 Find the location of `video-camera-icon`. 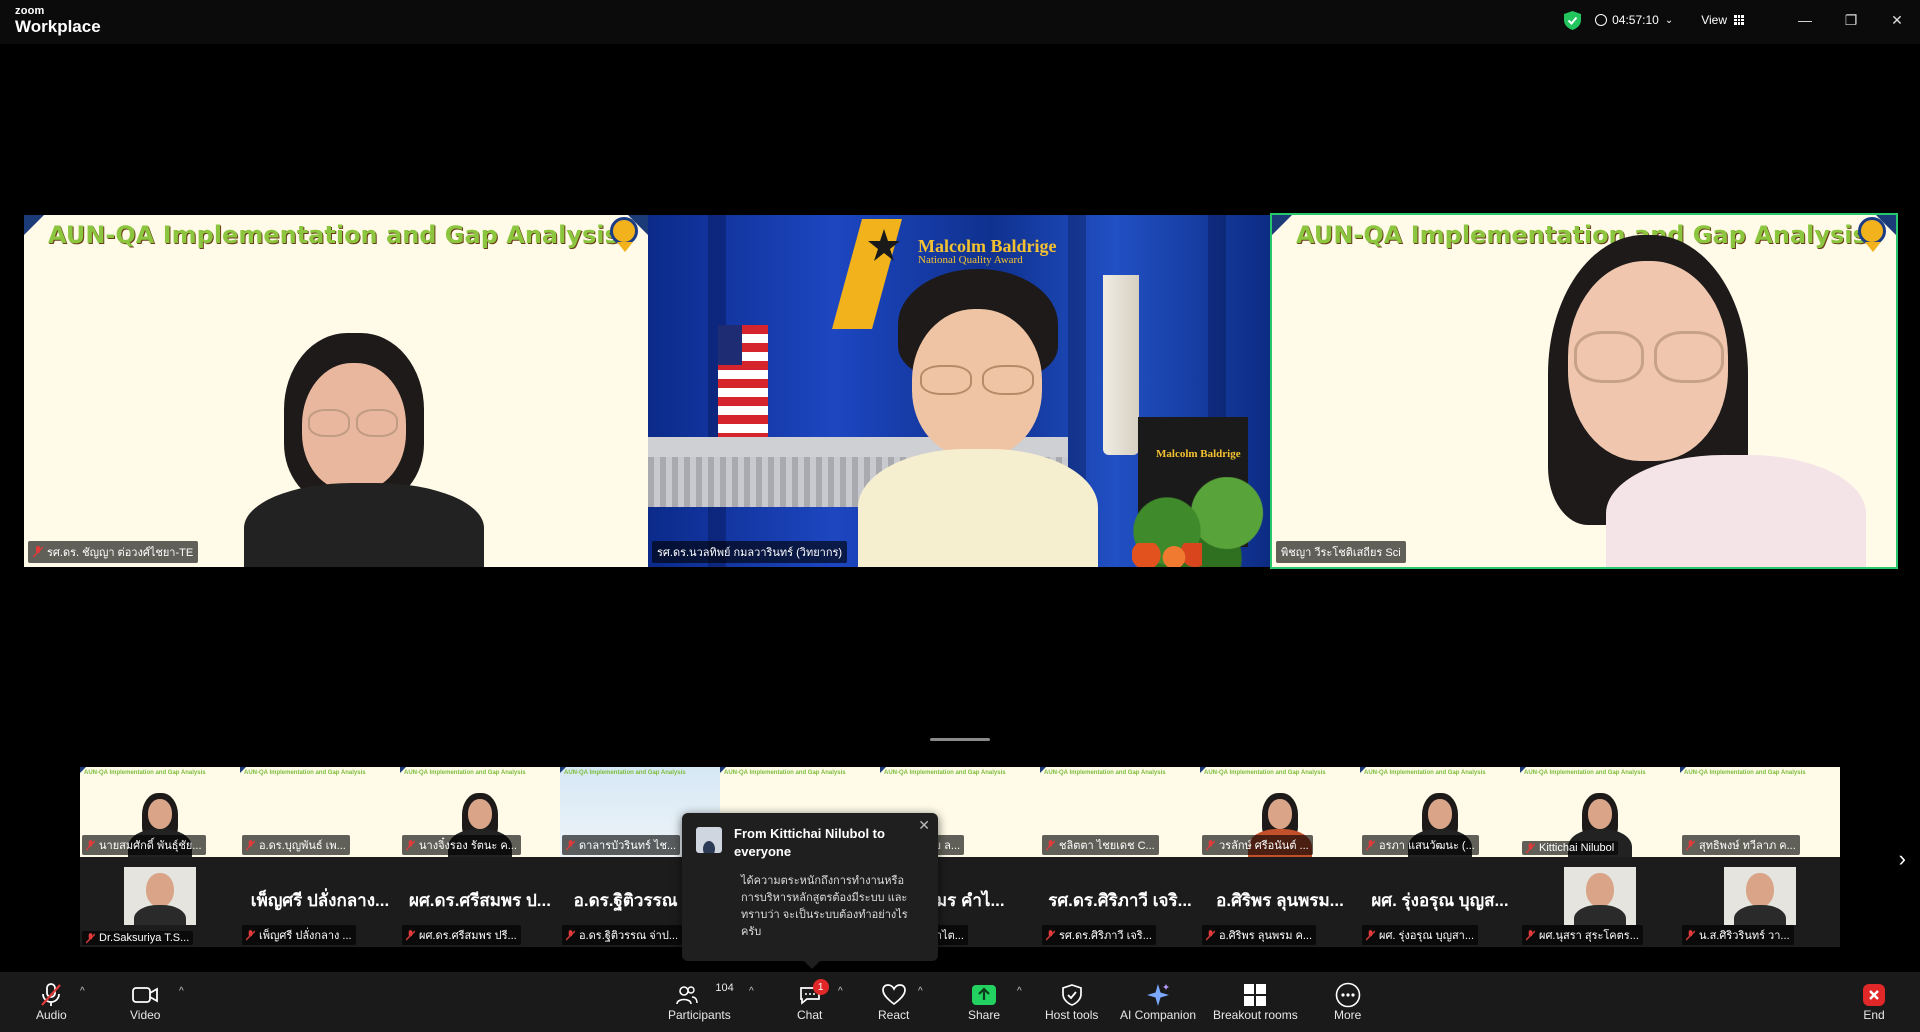

video-camera-icon is located at coordinates (145, 995).